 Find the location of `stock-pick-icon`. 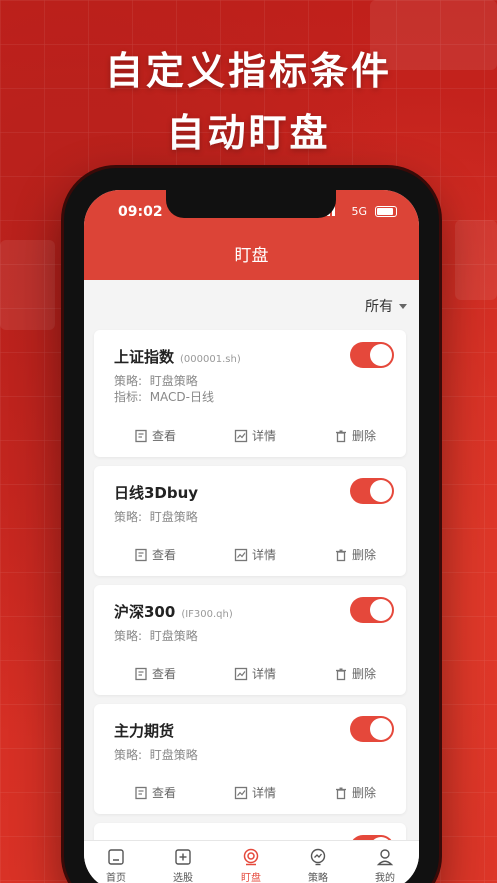

stock-pick-icon is located at coordinates (183, 857).